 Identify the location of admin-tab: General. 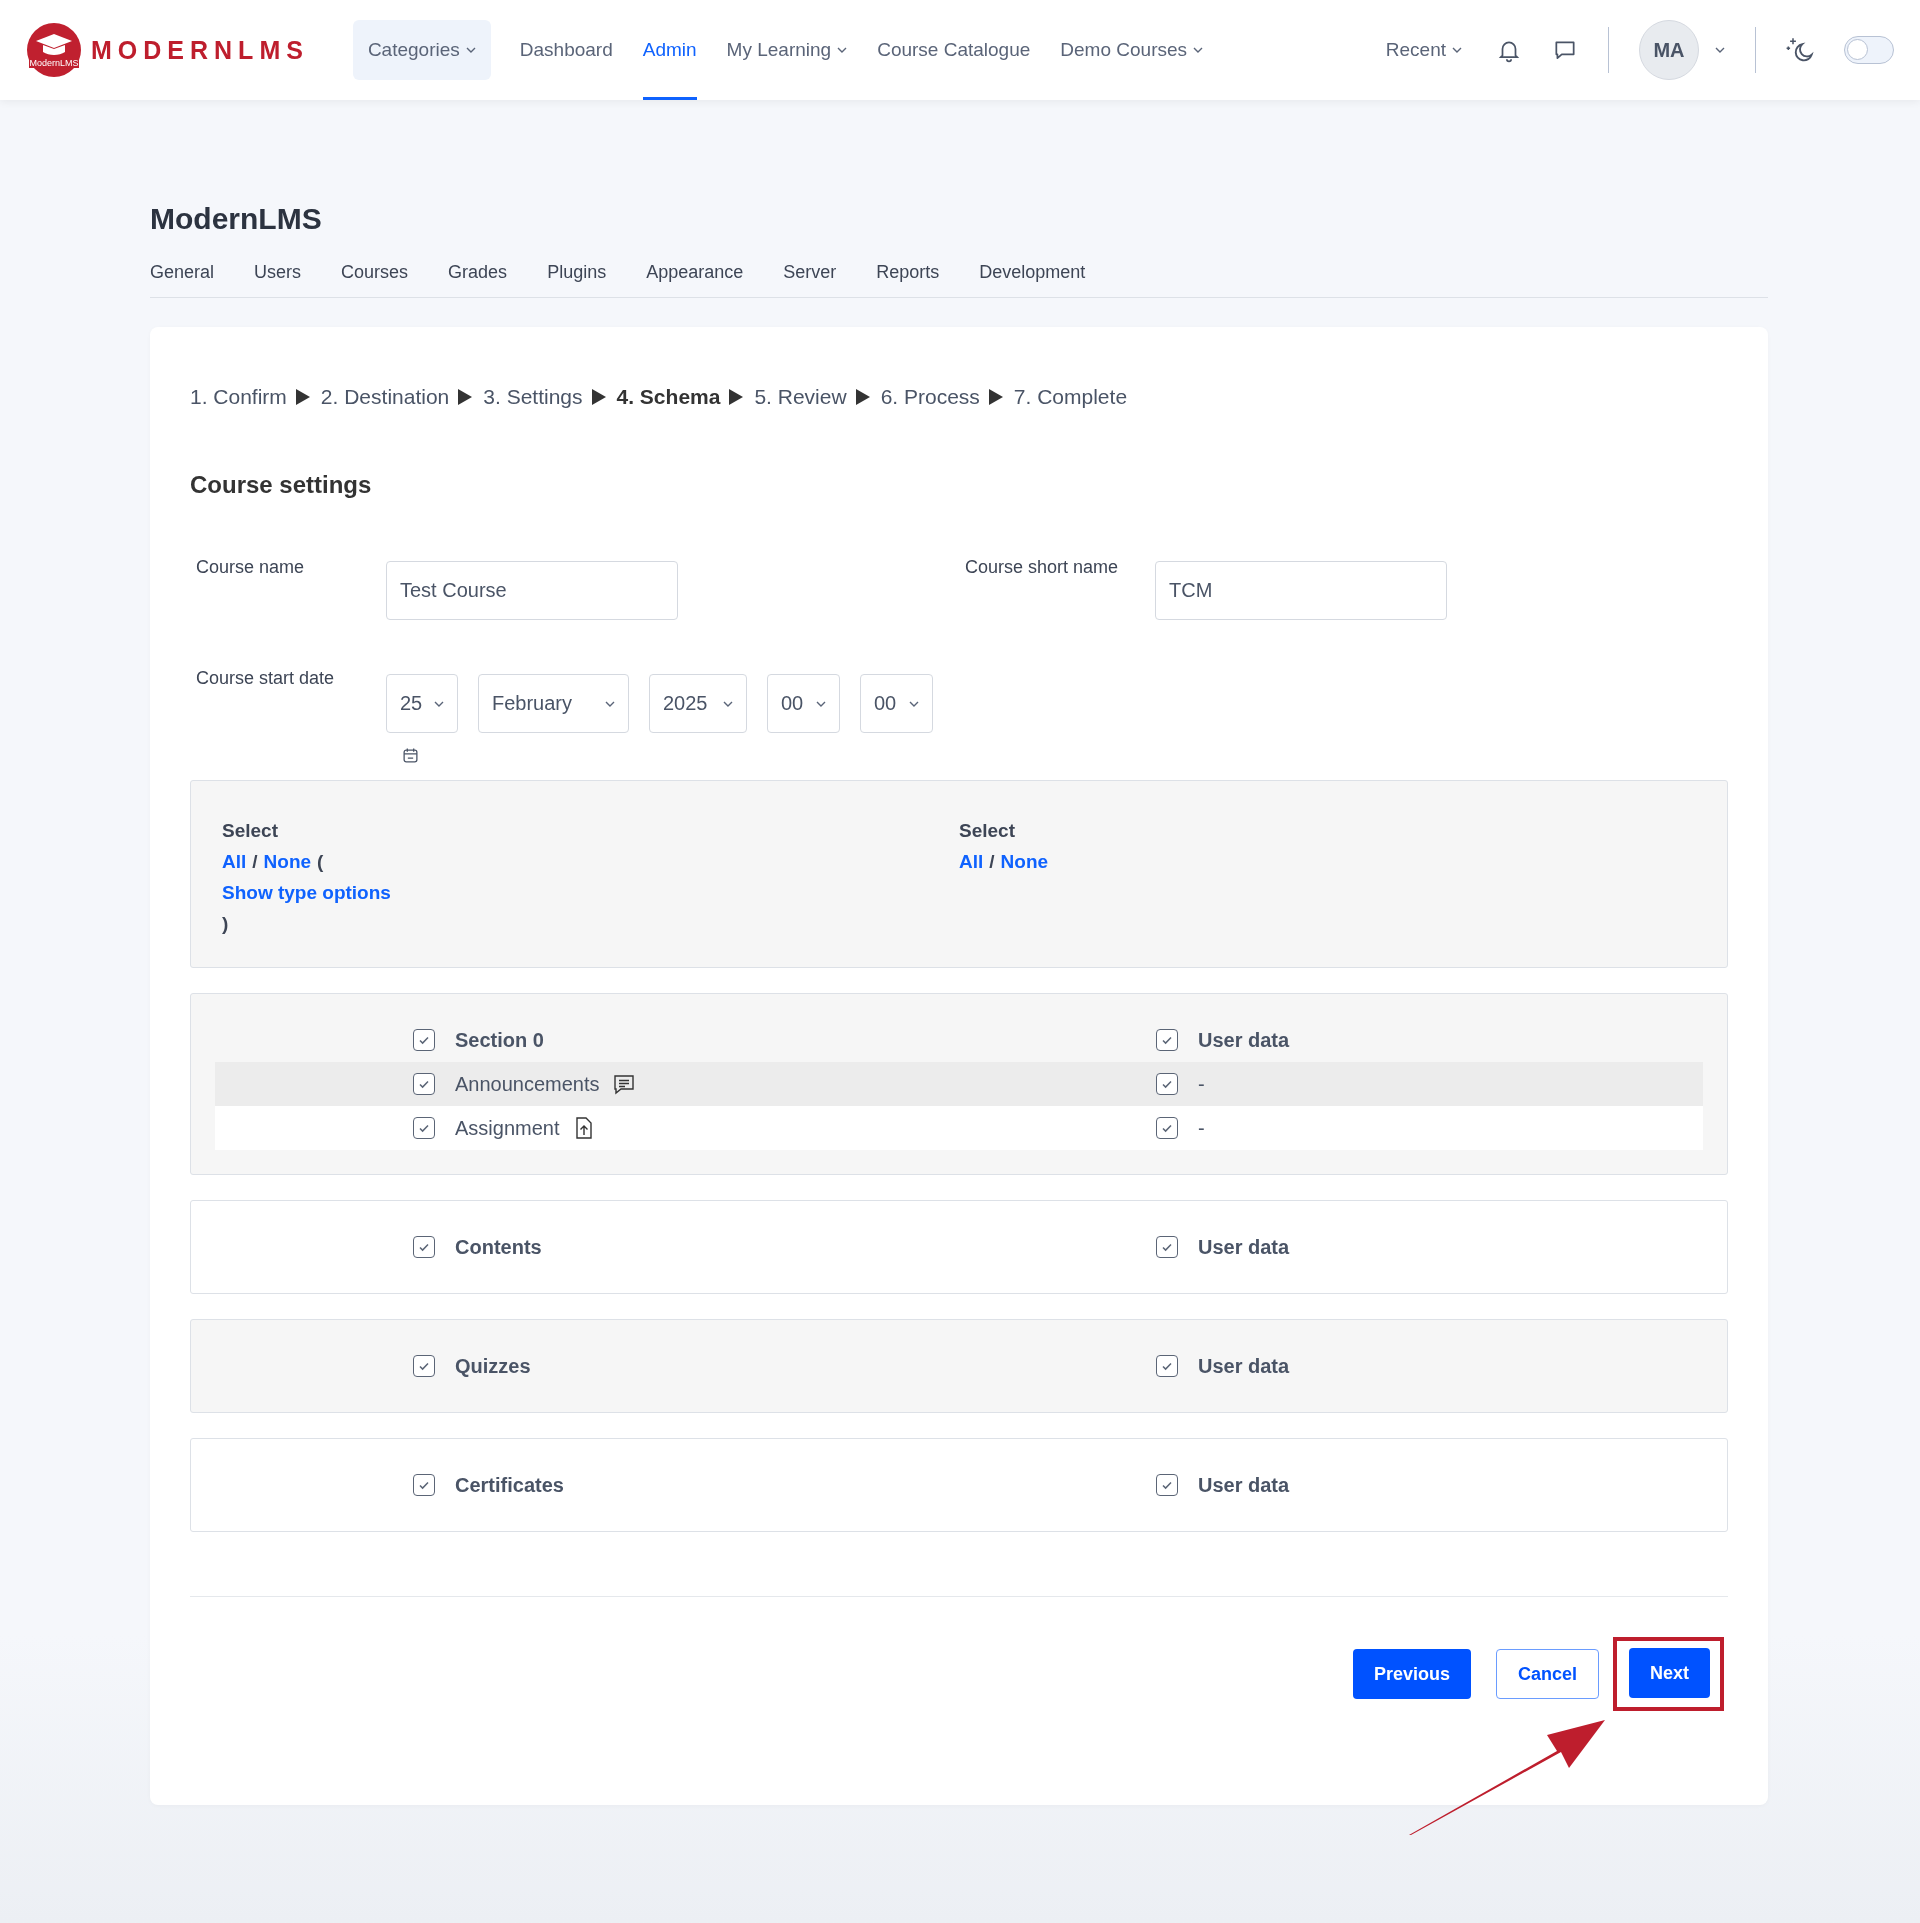
(182, 272).